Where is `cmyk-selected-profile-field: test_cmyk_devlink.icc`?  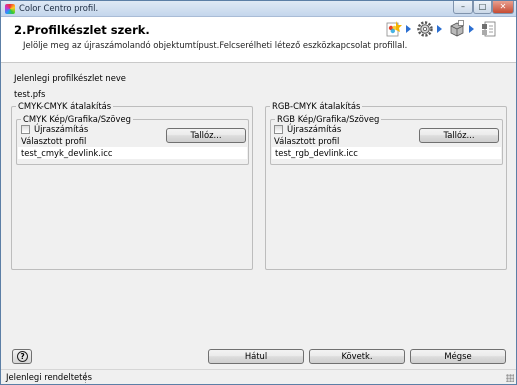 cmyk-selected-profile-field: test_cmyk_devlink.icc is located at coordinates (132, 153).